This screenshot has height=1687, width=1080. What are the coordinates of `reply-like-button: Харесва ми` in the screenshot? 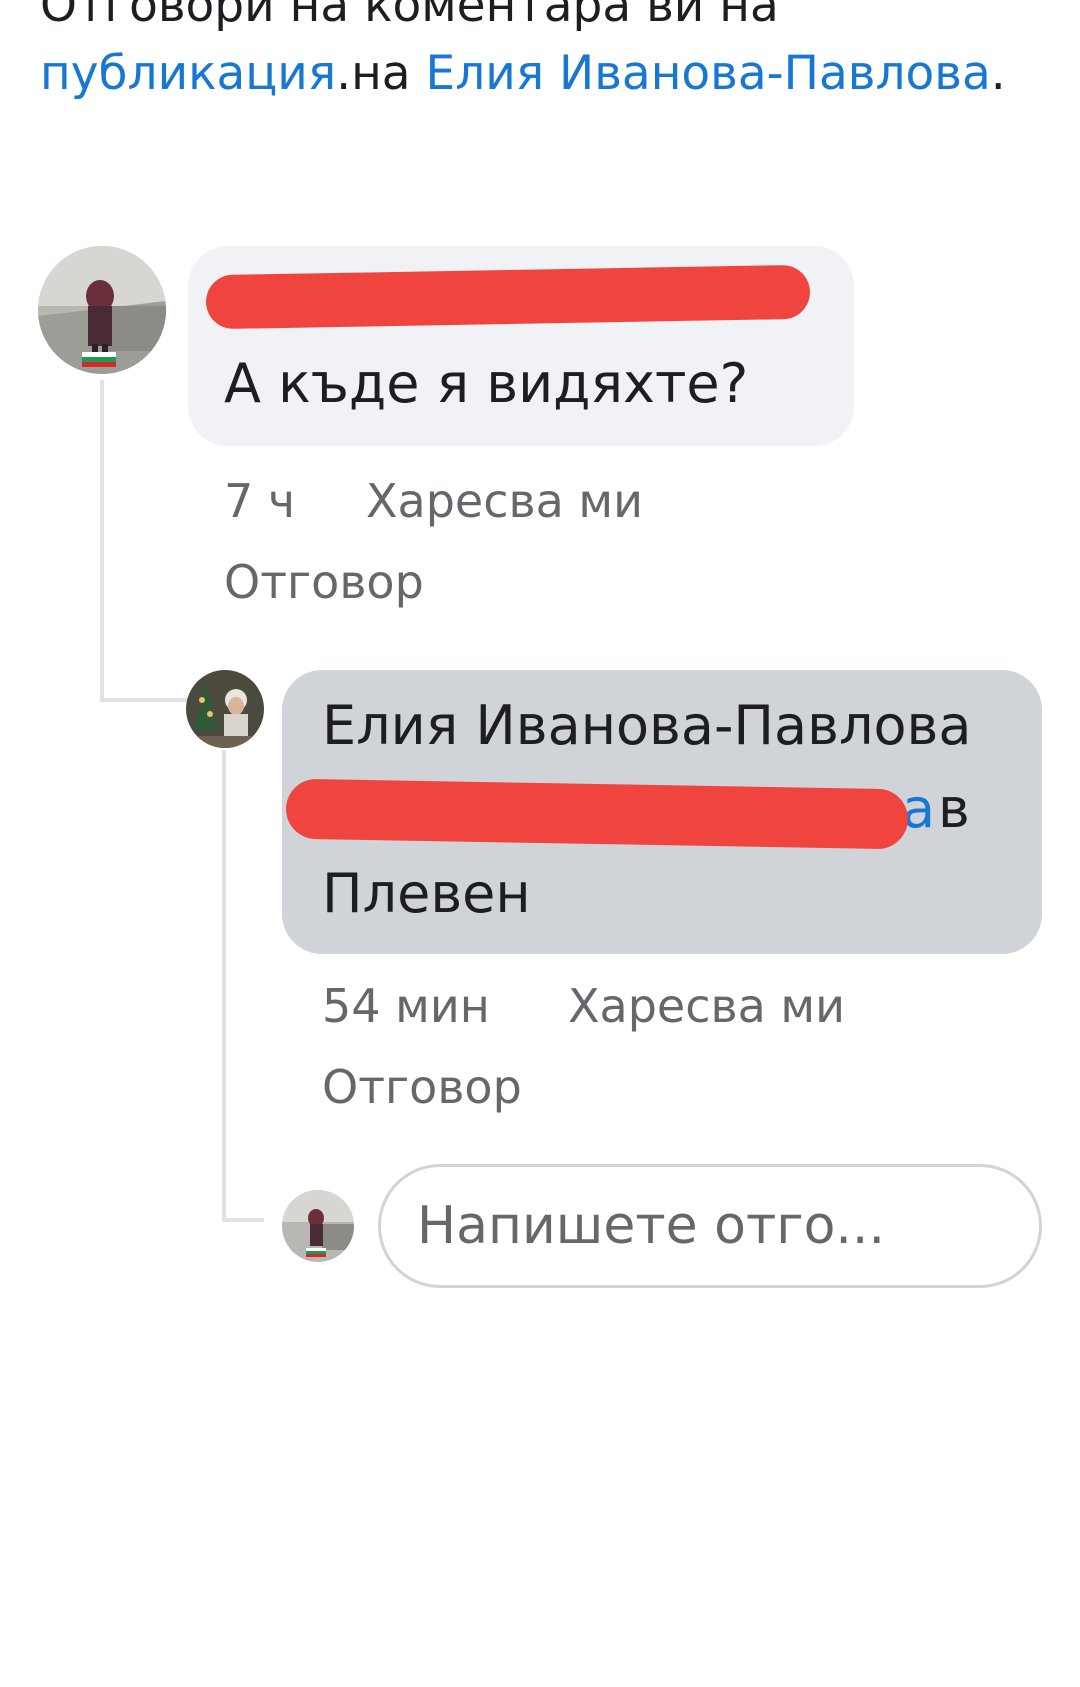 It's located at (706, 1006).